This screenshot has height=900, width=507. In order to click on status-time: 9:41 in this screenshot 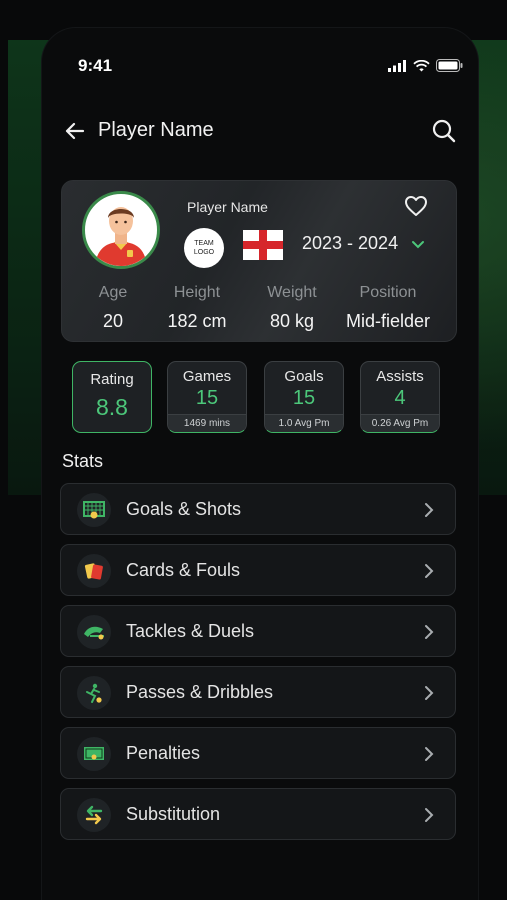, I will do `click(95, 65)`.